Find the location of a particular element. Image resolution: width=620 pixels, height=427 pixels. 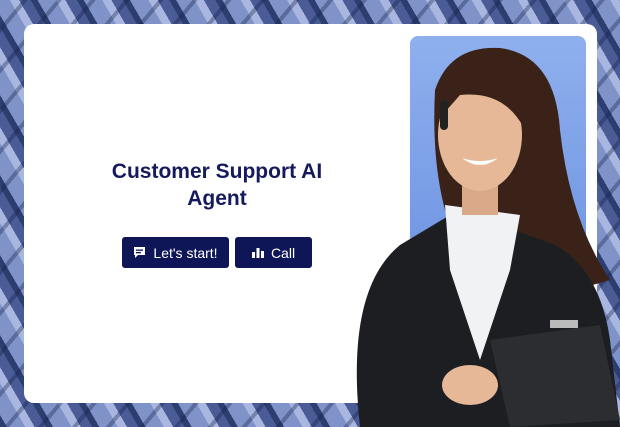

chat-icon is located at coordinates (140, 252).